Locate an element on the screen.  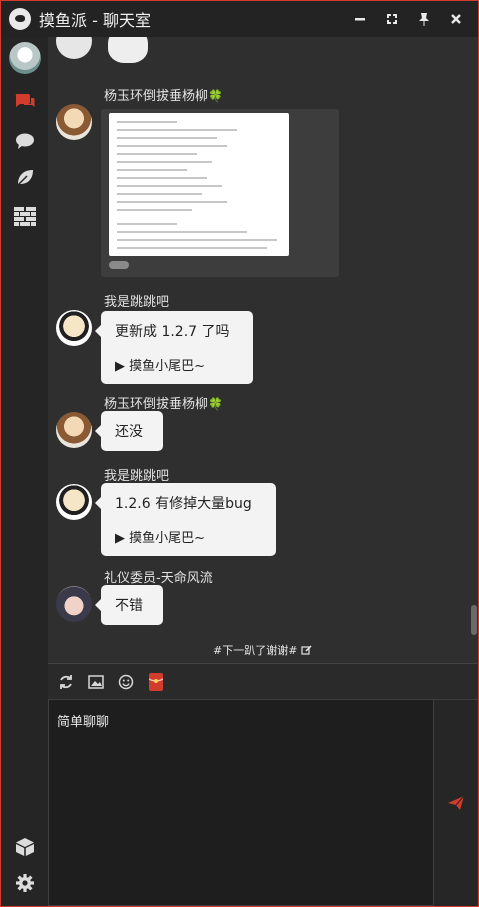
smile-icon is located at coordinates (126, 681).